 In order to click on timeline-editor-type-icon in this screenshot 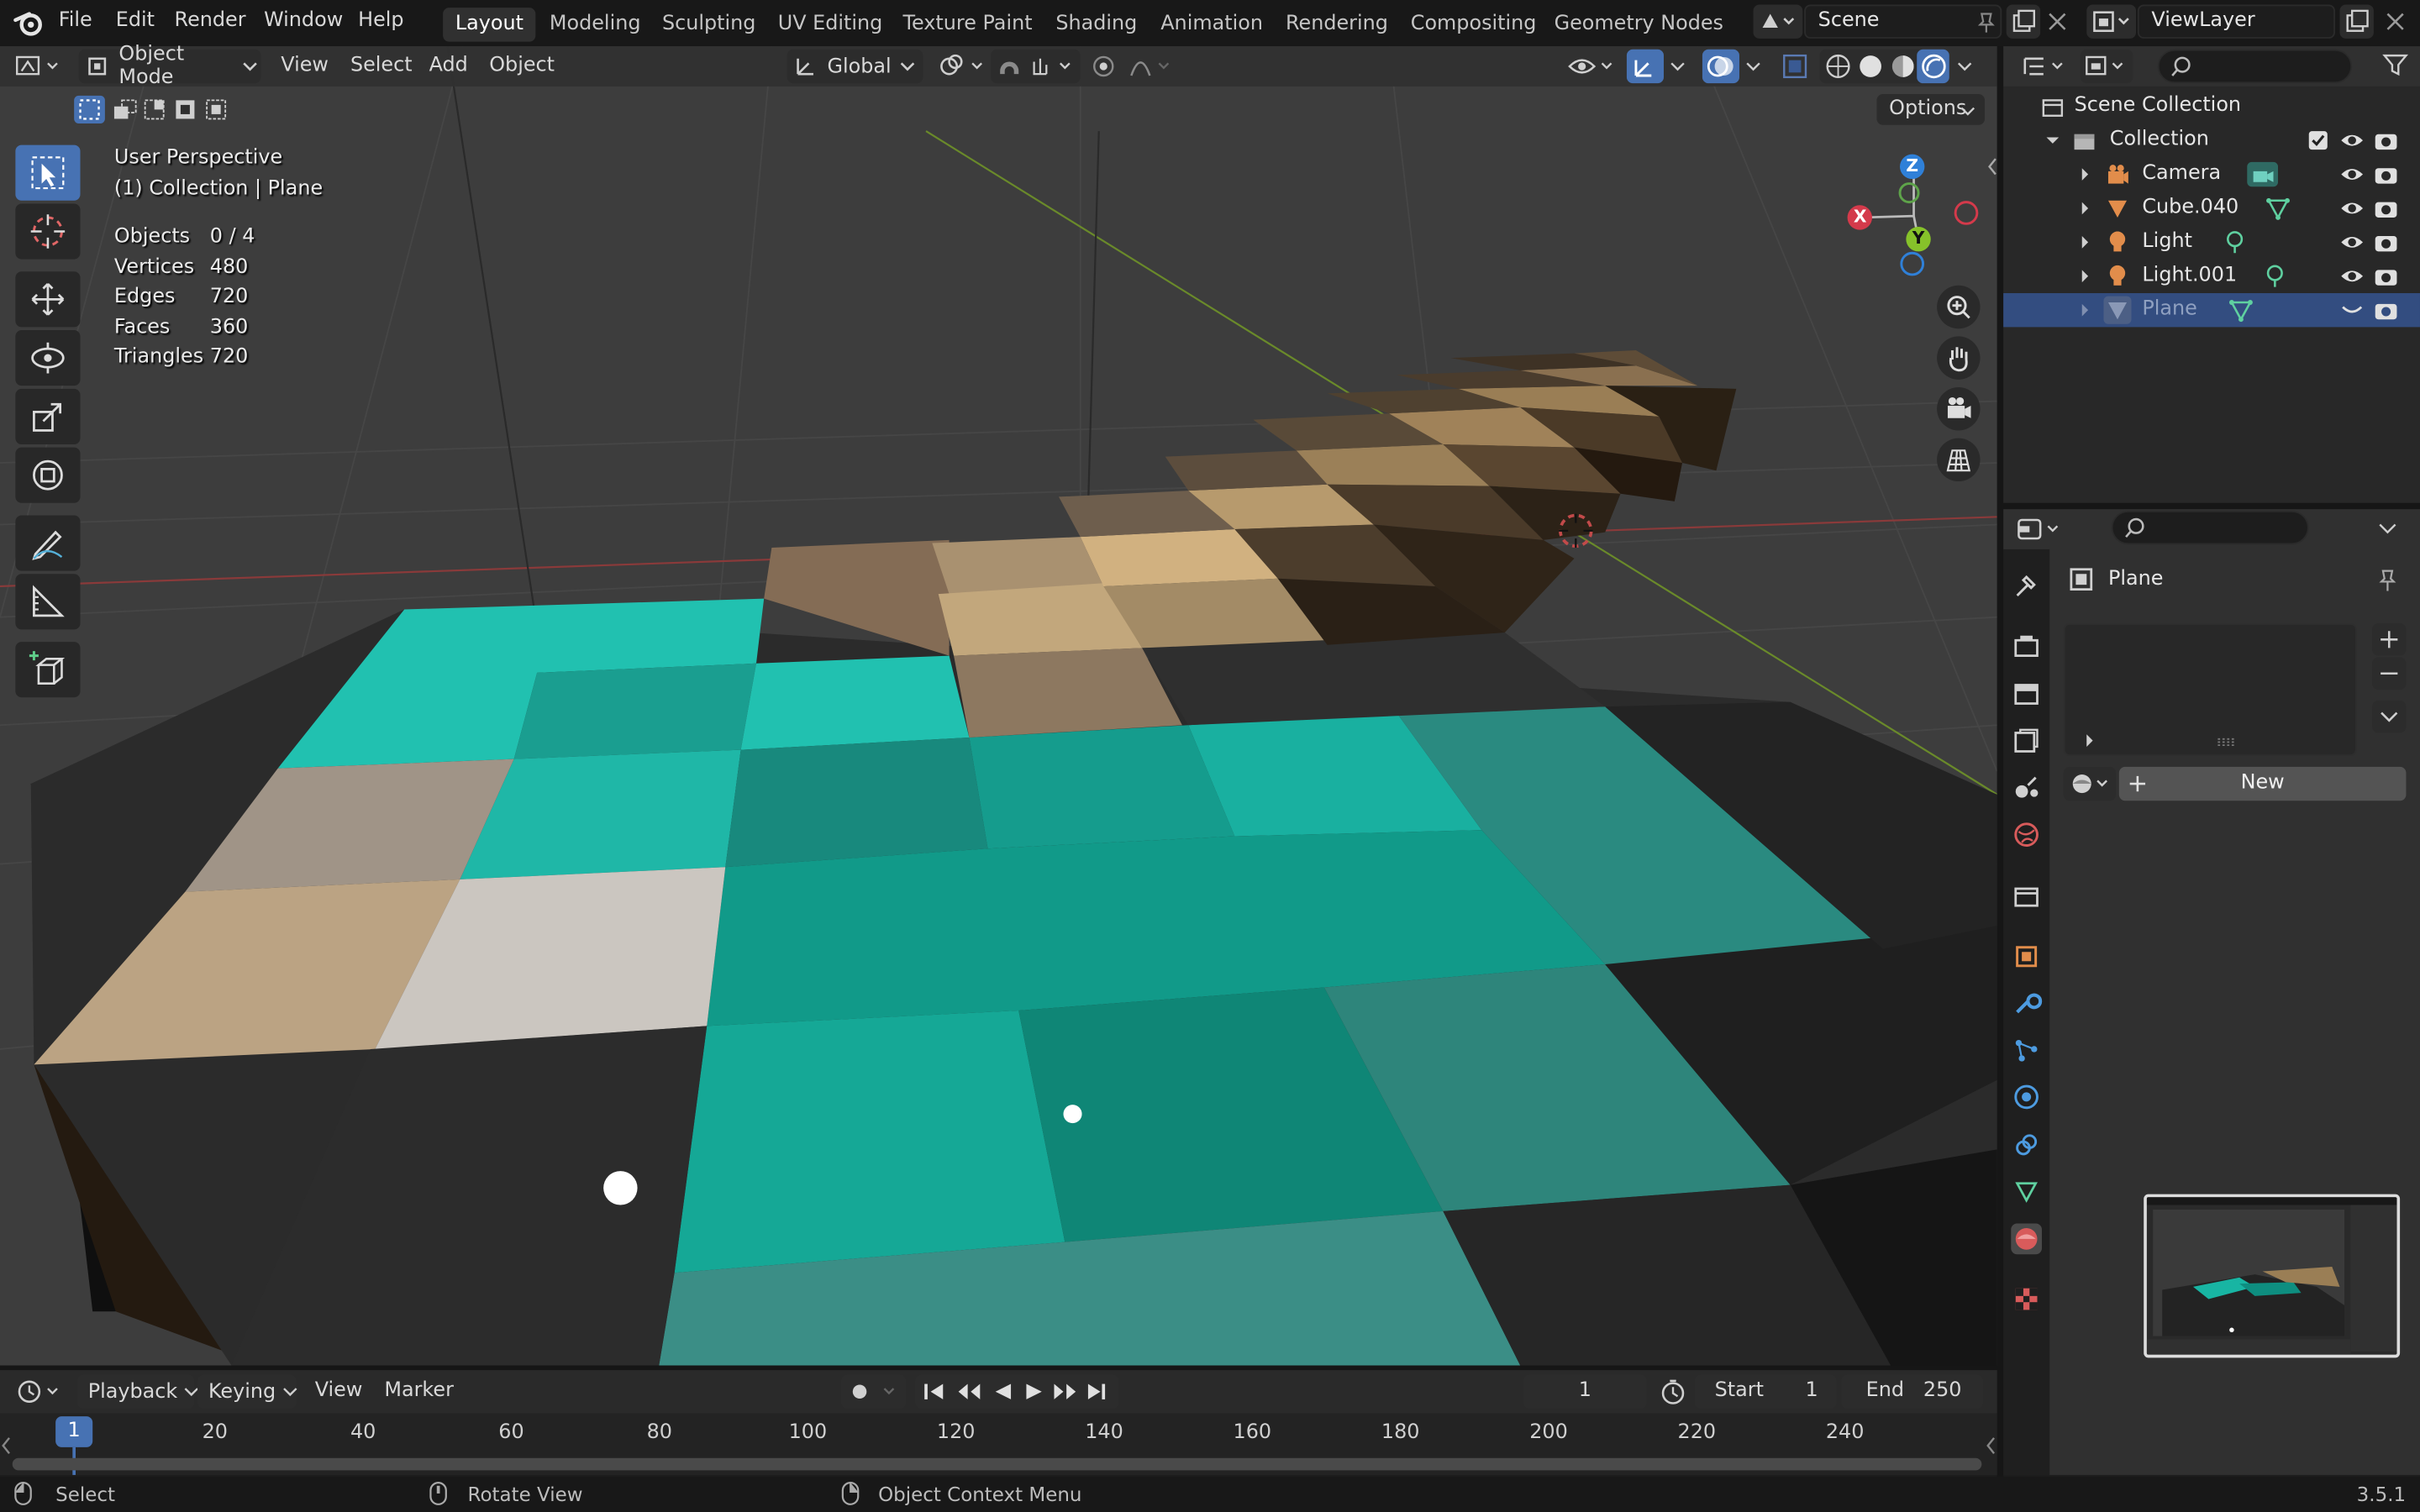, I will do `click(40, 1394)`.